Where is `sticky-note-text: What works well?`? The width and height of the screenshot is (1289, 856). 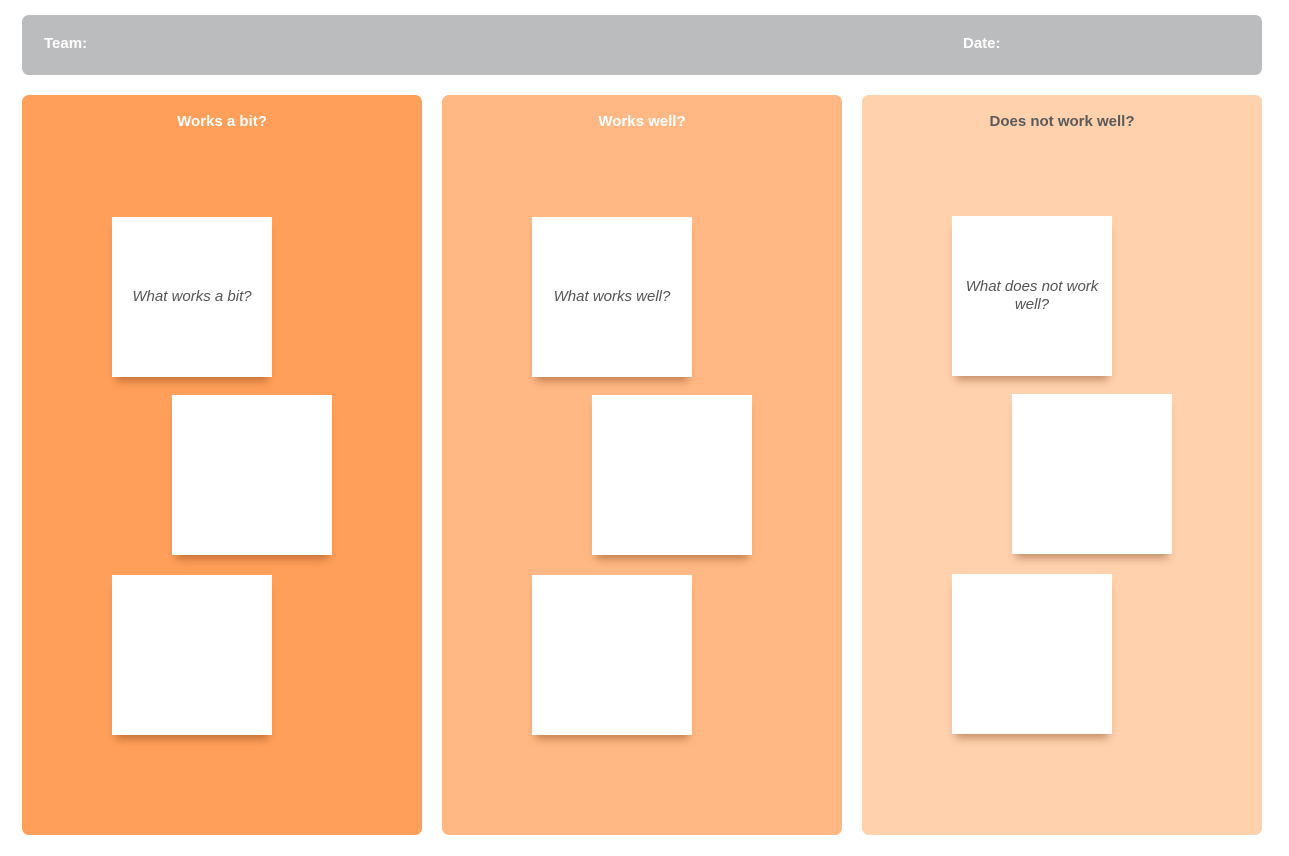
sticky-note-text: What works well? is located at coordinates (612, 296).